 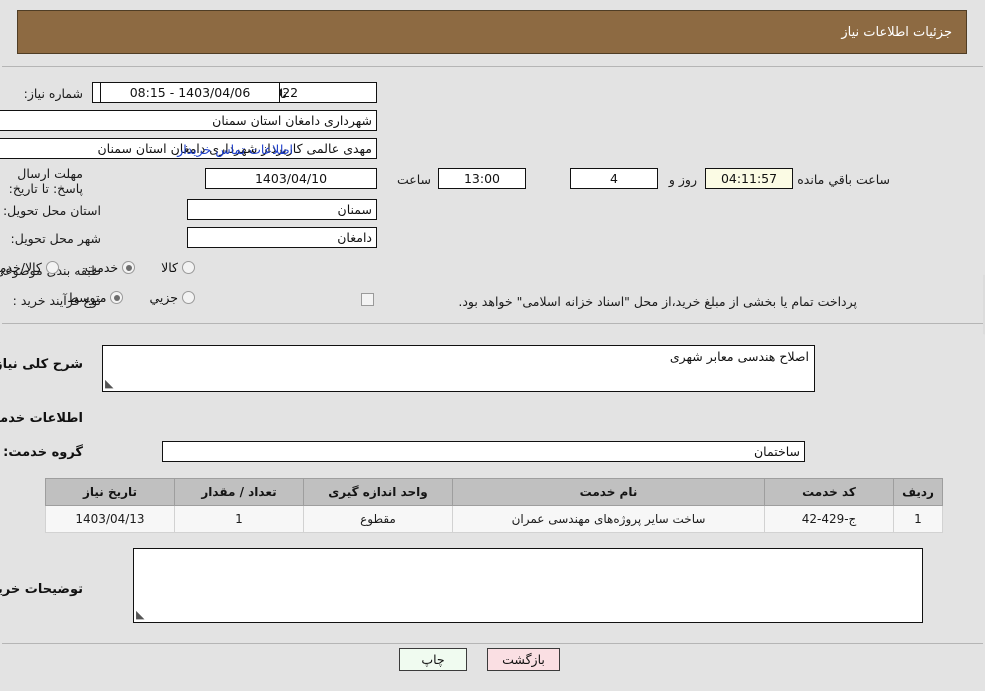 I want to click on treasury-bond-checkbox, so click(x=367, y=299).